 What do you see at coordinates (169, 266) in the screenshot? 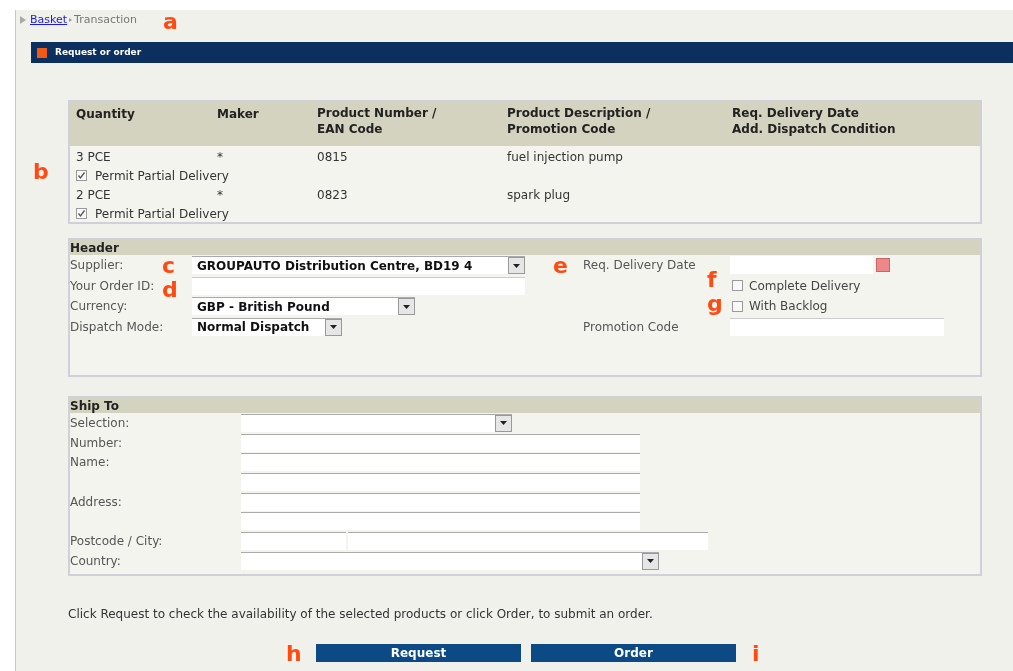
I see `annotation-letter: c` at bounding box center [169, 266].